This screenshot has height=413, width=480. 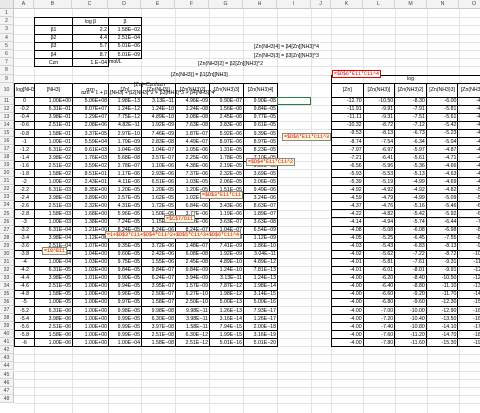 What do you see at coordinates (124, 4) in the screenshot?
I see `column-header-d: D` at bounding box center [124, 4].